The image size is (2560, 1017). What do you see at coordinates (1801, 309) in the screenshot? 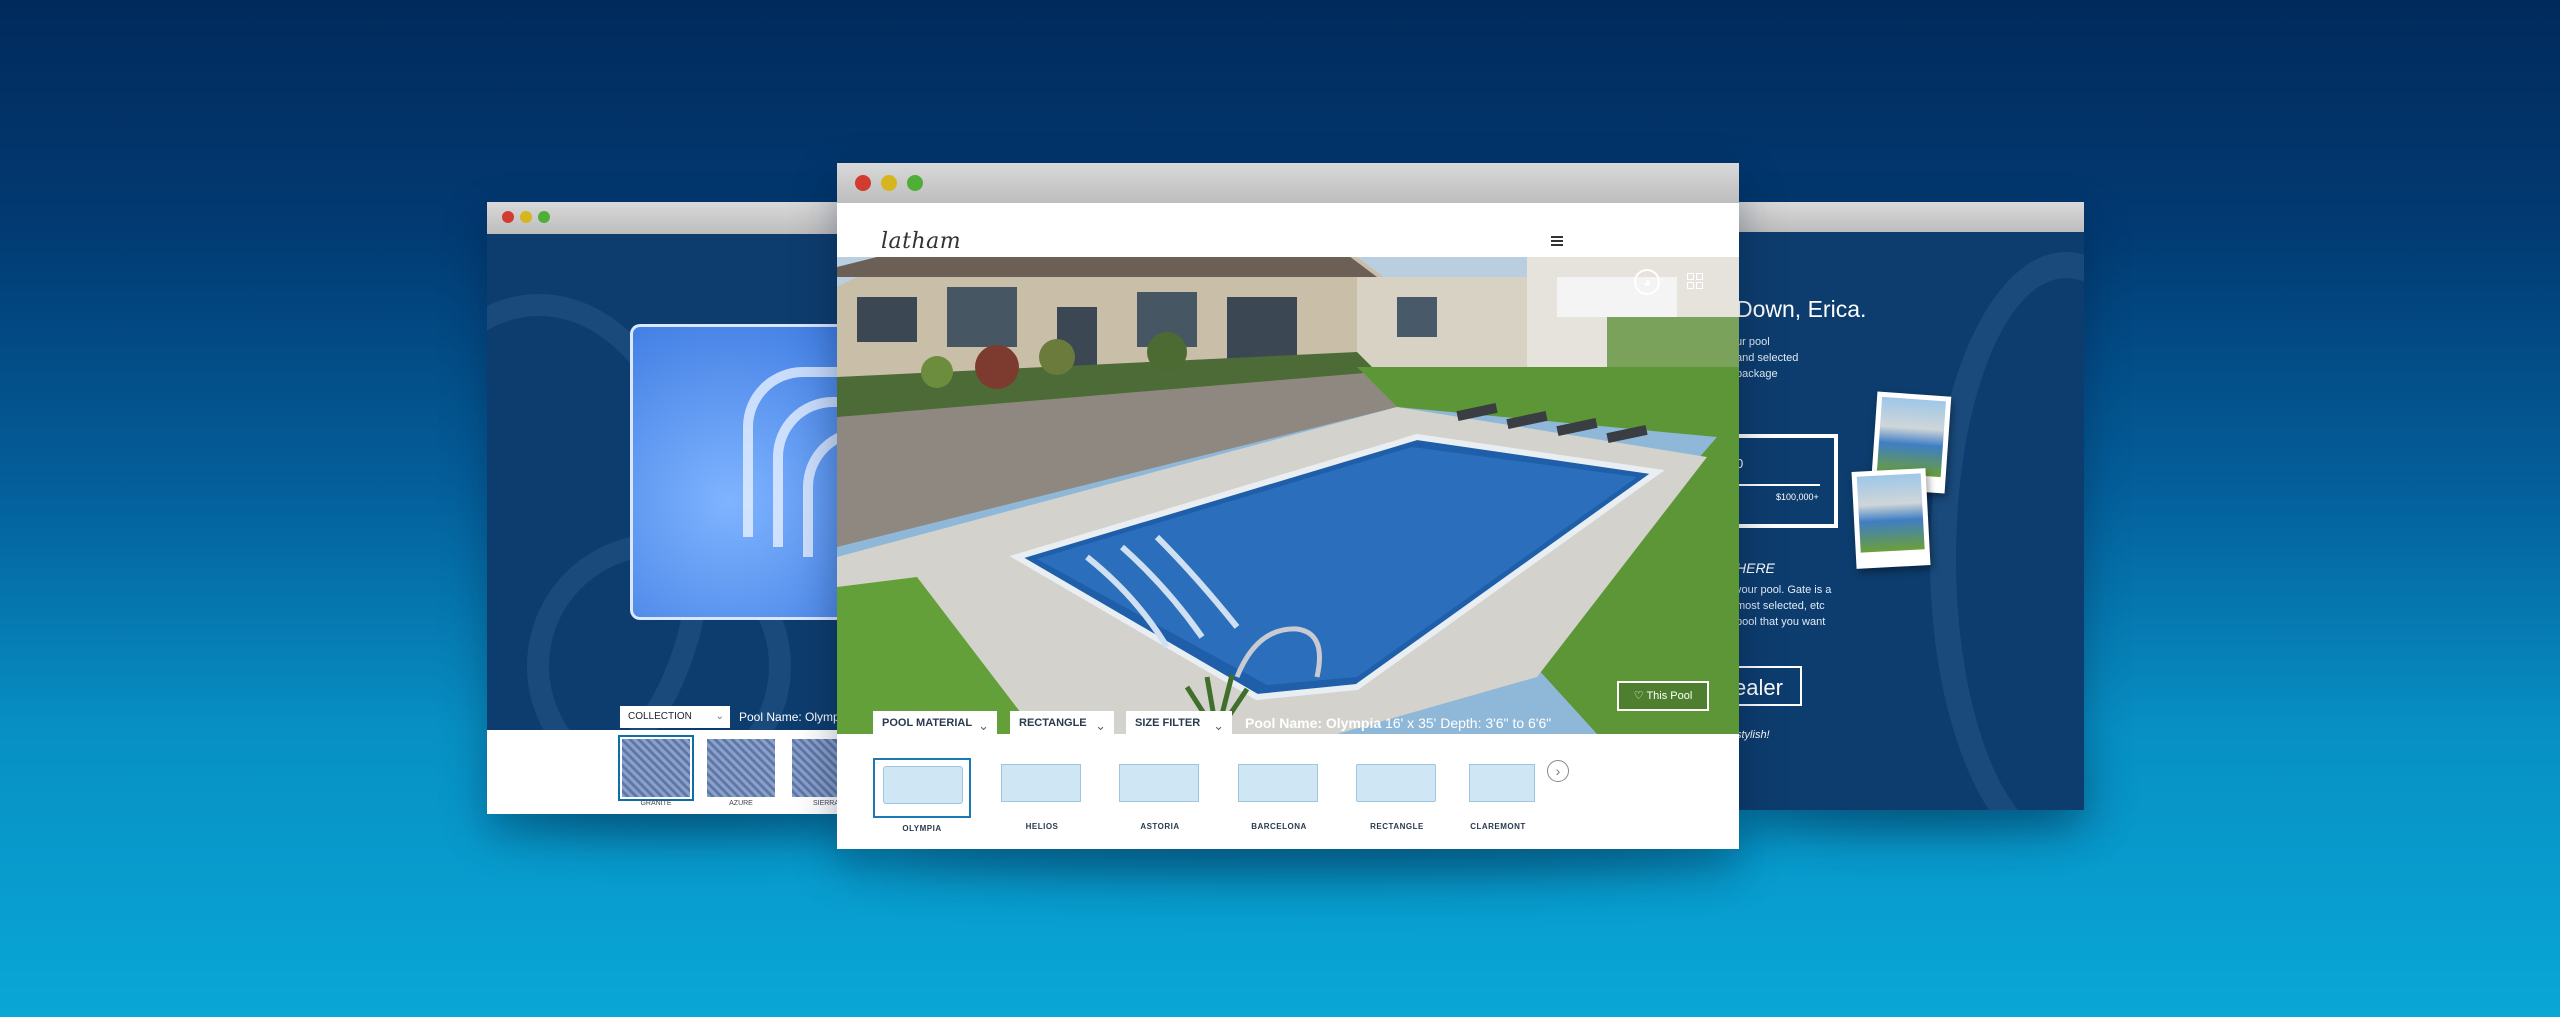
I see `greeting-title: Down, Erica.` at bounding box center [1801, 309].